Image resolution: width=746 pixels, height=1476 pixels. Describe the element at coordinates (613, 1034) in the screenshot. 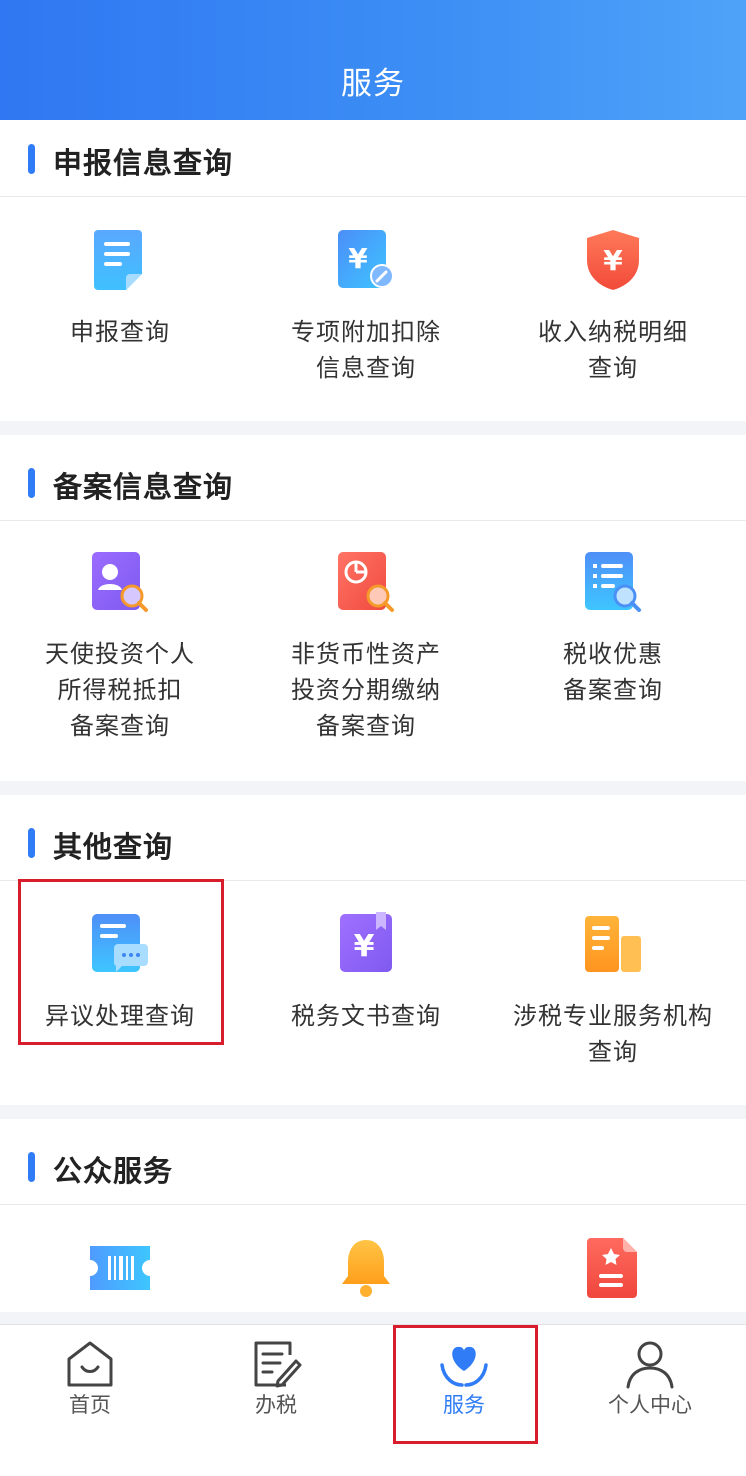

I see `tile-label: 涉税专业服务机构 查询` at that location.